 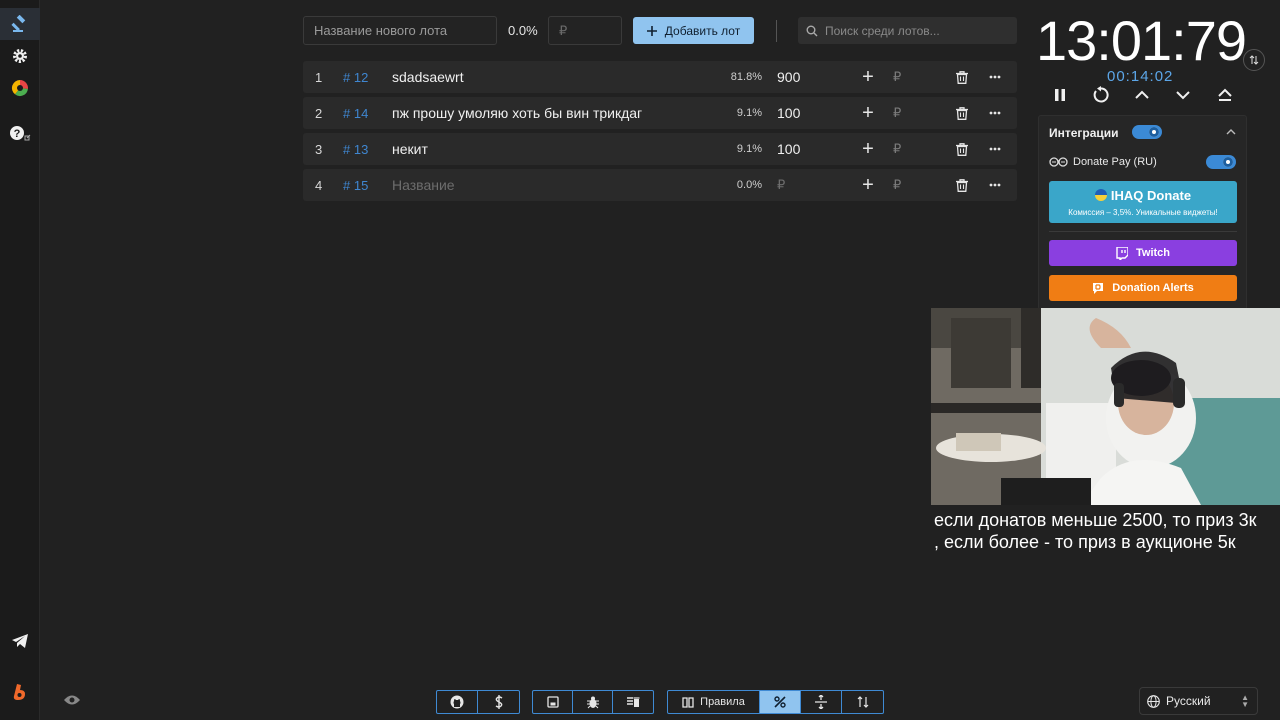 I want to click on split-icon, so click(x=821, y=702).